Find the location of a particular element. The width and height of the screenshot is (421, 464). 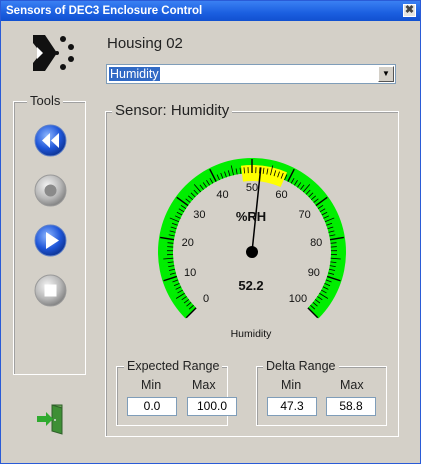

tools-label: Tools is located at coordinates (45, 100).